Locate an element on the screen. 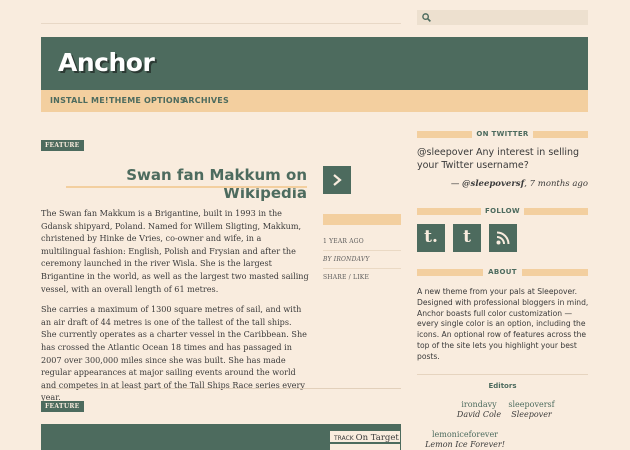  site-header: Anchor is located at coordinates (314, 63).